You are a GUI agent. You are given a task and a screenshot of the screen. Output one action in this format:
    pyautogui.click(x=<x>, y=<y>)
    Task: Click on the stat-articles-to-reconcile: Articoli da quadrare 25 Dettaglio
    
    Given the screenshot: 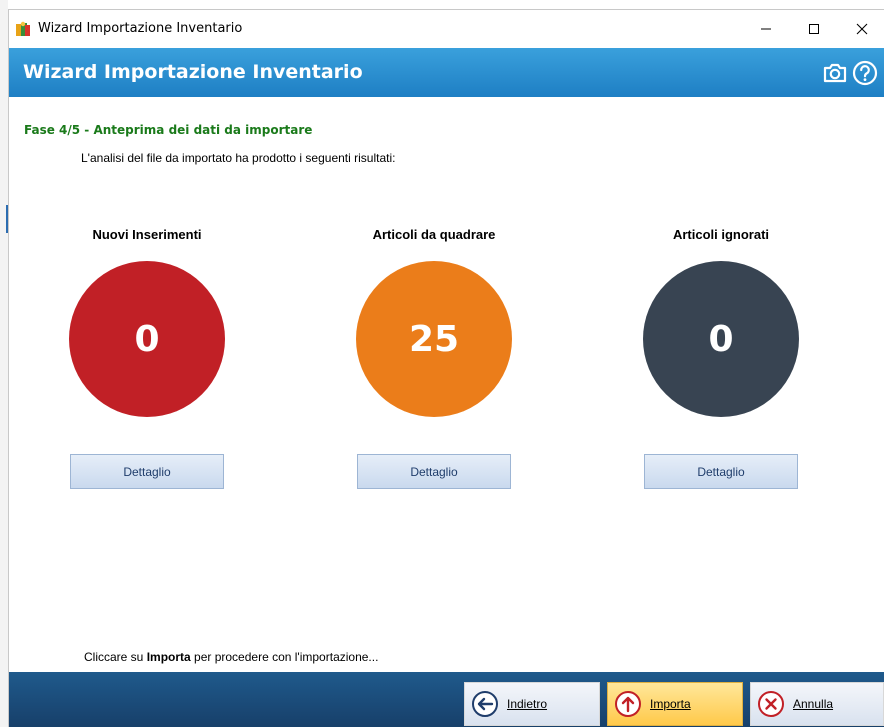 What is the action you would take?
    pyautogui.click(x=434, y=358)
    